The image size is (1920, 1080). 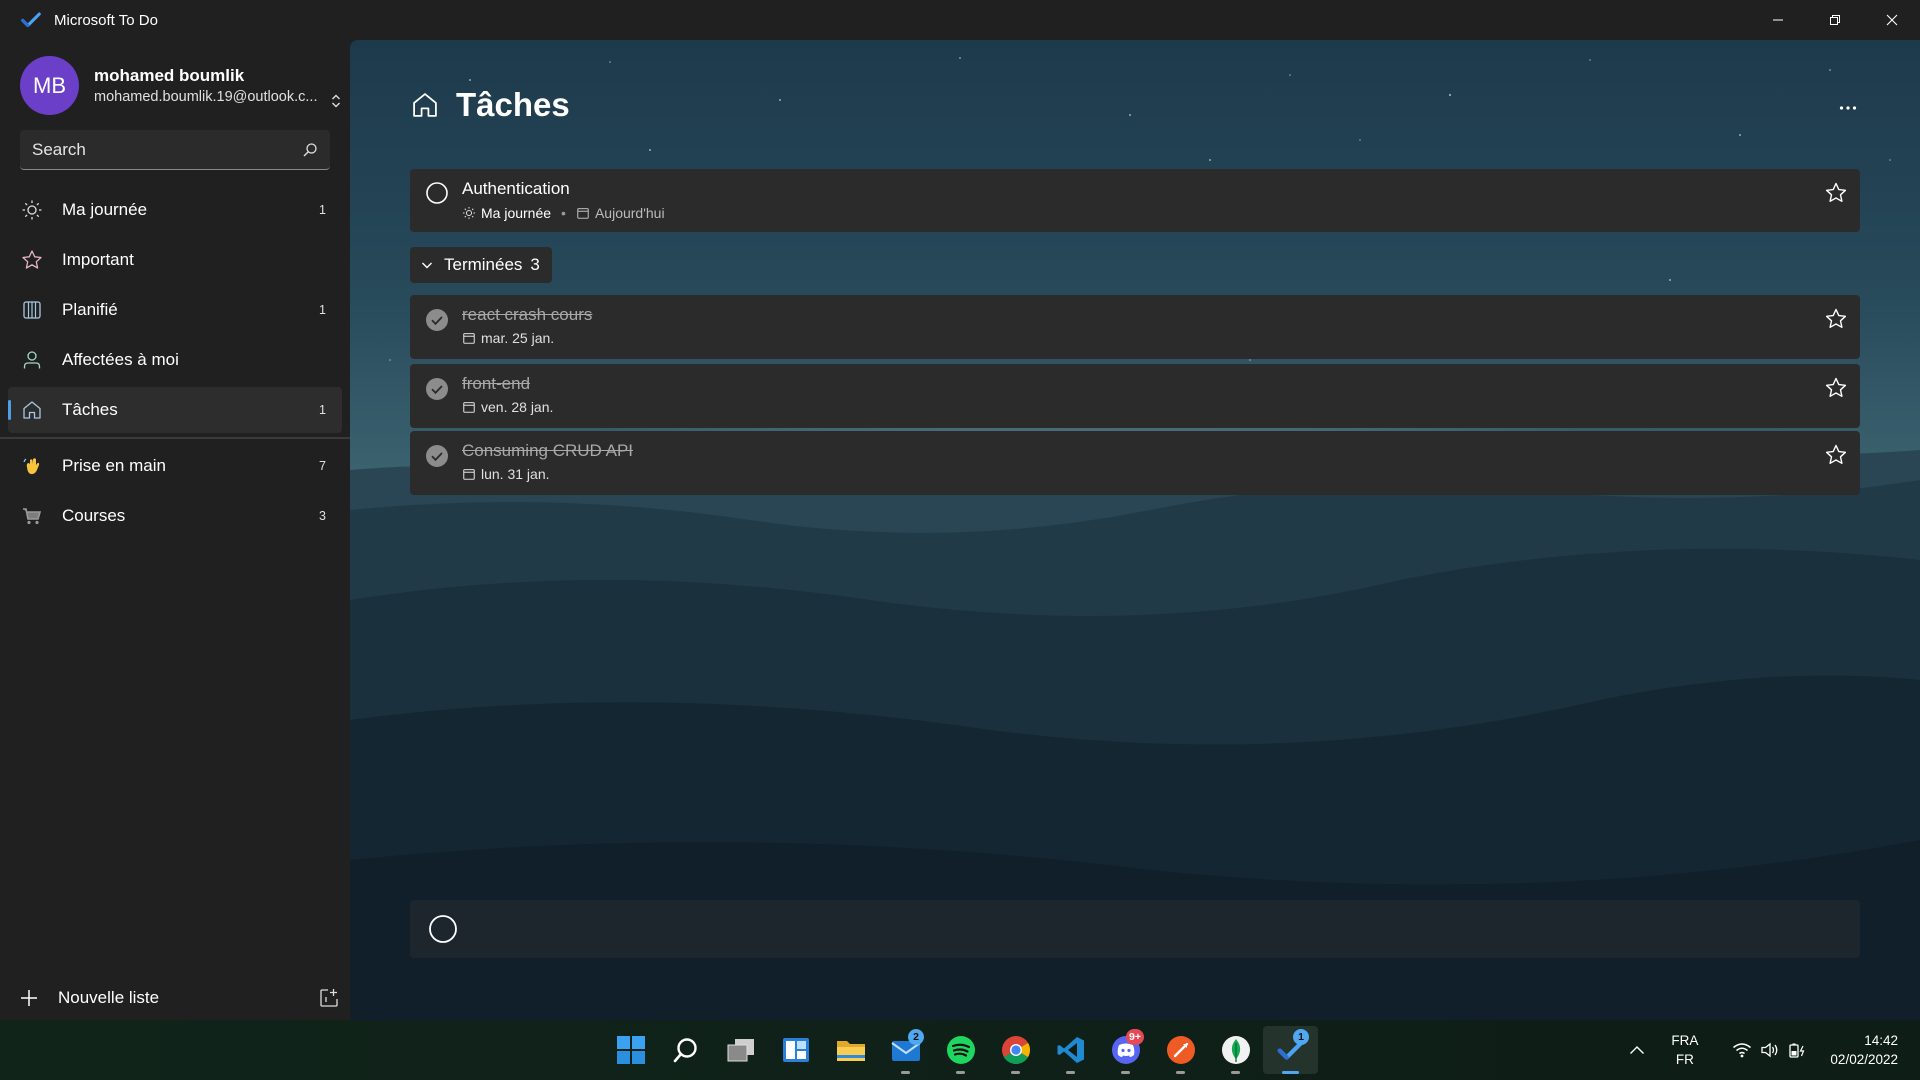 I want to click on keyboard-layout: FR, so click(x=1684, y=1059).